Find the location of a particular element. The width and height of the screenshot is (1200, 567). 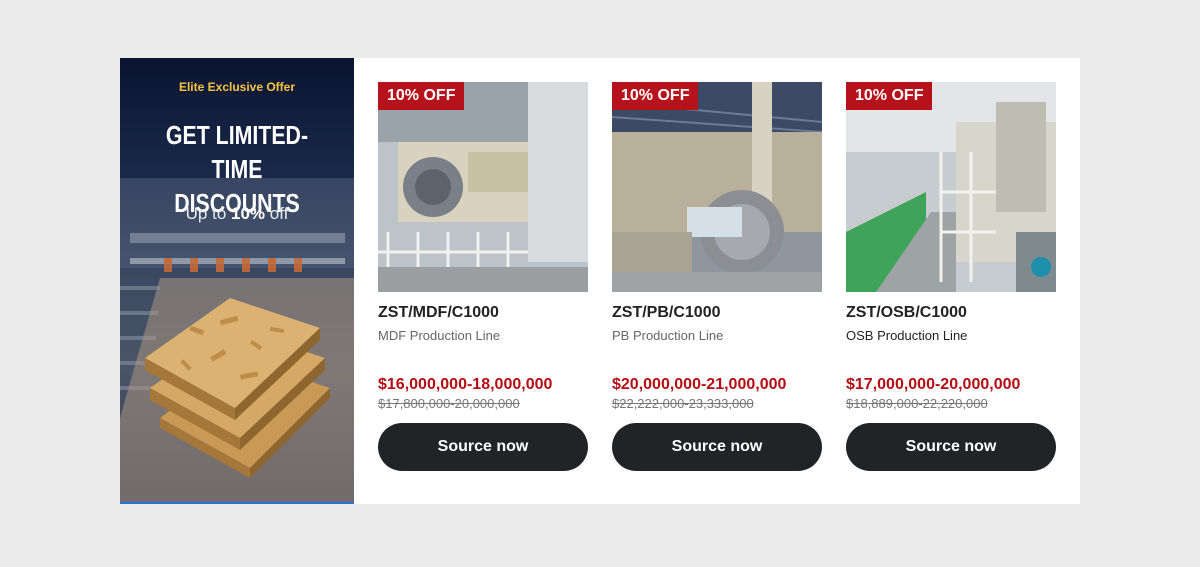

product-price: $20,000,000-21,000,000 is located at coordinates (699, 384).